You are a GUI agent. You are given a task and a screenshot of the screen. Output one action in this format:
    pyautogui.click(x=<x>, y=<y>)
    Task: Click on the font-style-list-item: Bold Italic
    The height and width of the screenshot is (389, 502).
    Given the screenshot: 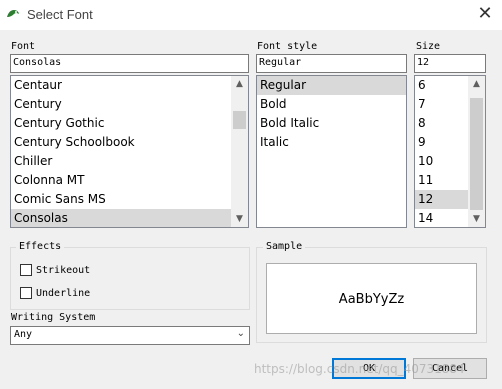 What is the action you would take?
    pyautogui.click(x=331, y=123)
    